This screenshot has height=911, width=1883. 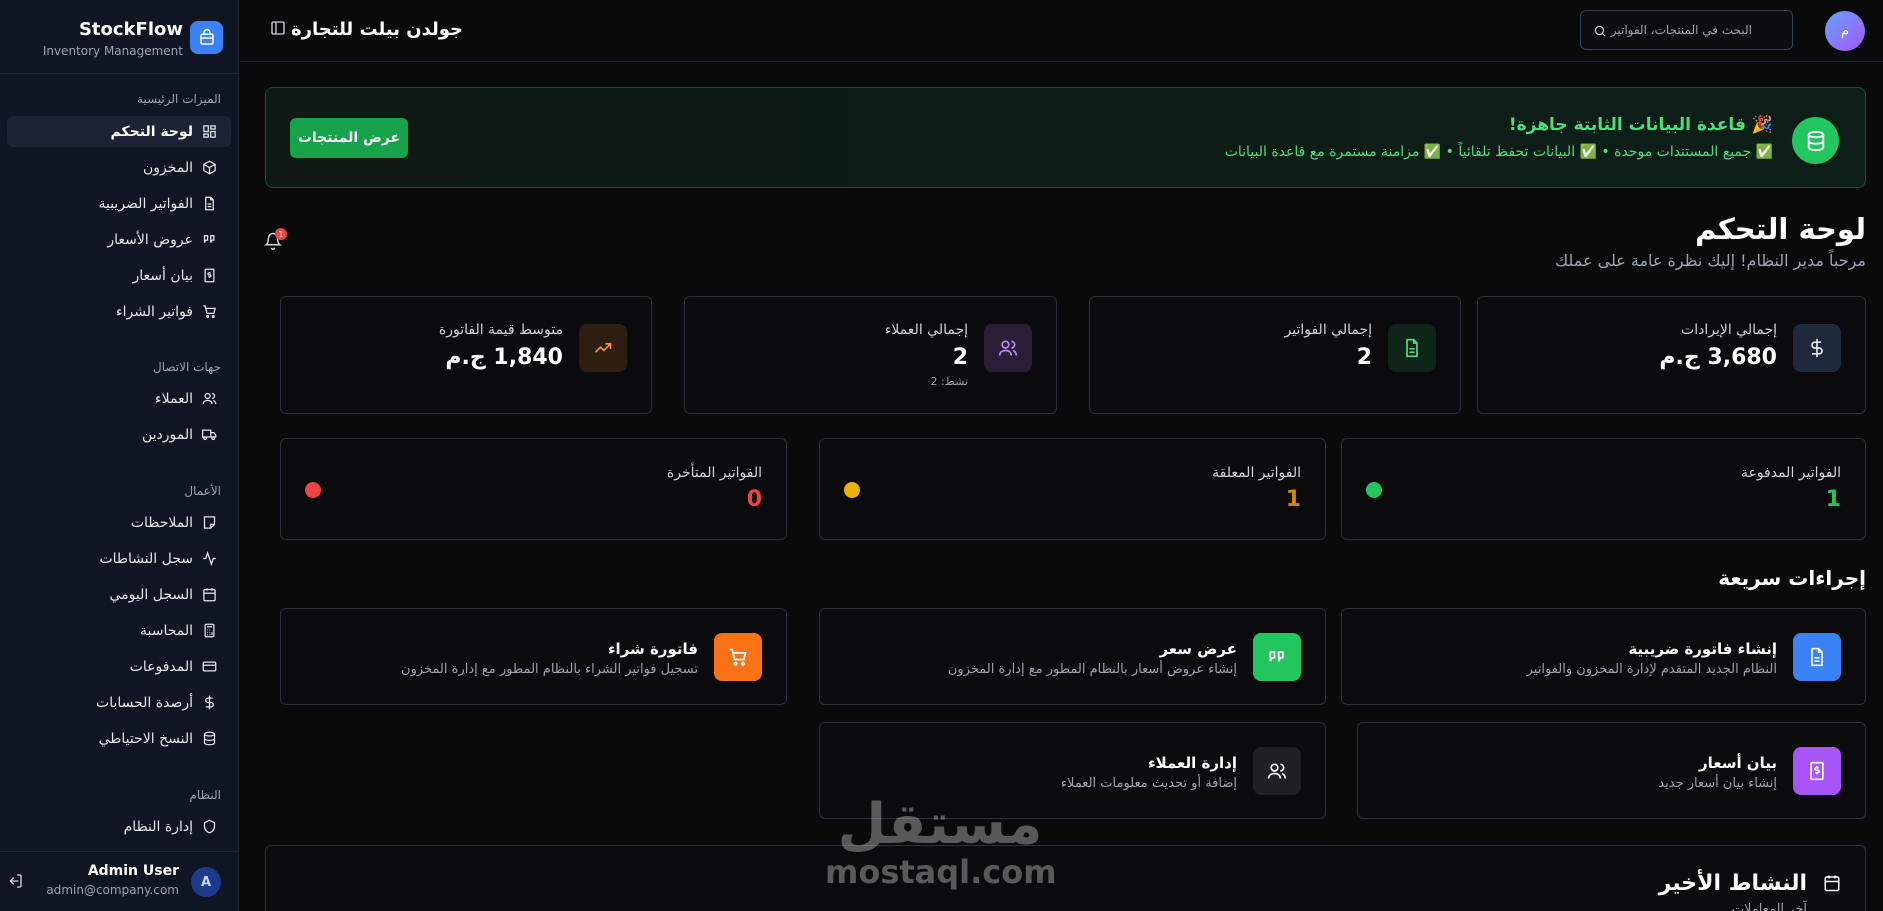 What do you see at coordinates (161, 522) in the screenshot?
I see `sidebar-item-label: الملاحظات` at bounding box center [161, 522].